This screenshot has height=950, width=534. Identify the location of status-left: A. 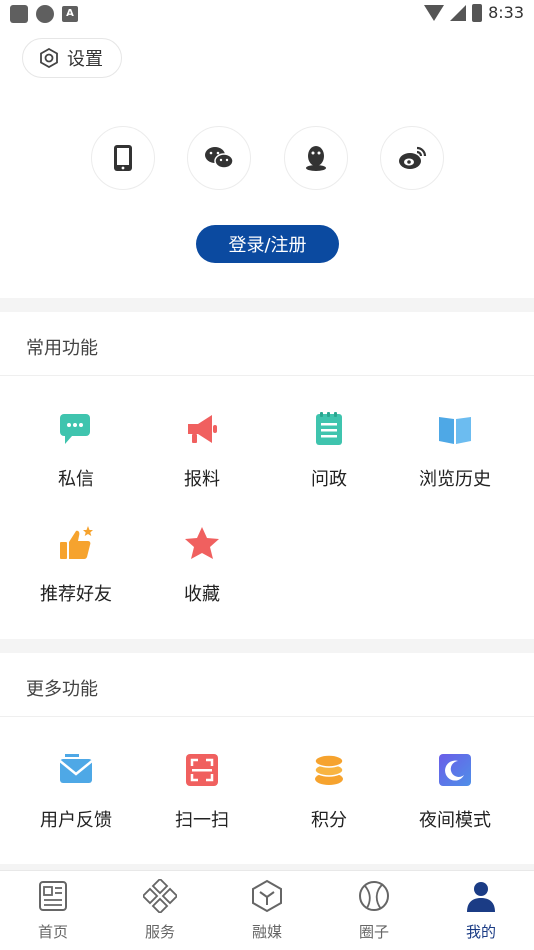
(44, 14).